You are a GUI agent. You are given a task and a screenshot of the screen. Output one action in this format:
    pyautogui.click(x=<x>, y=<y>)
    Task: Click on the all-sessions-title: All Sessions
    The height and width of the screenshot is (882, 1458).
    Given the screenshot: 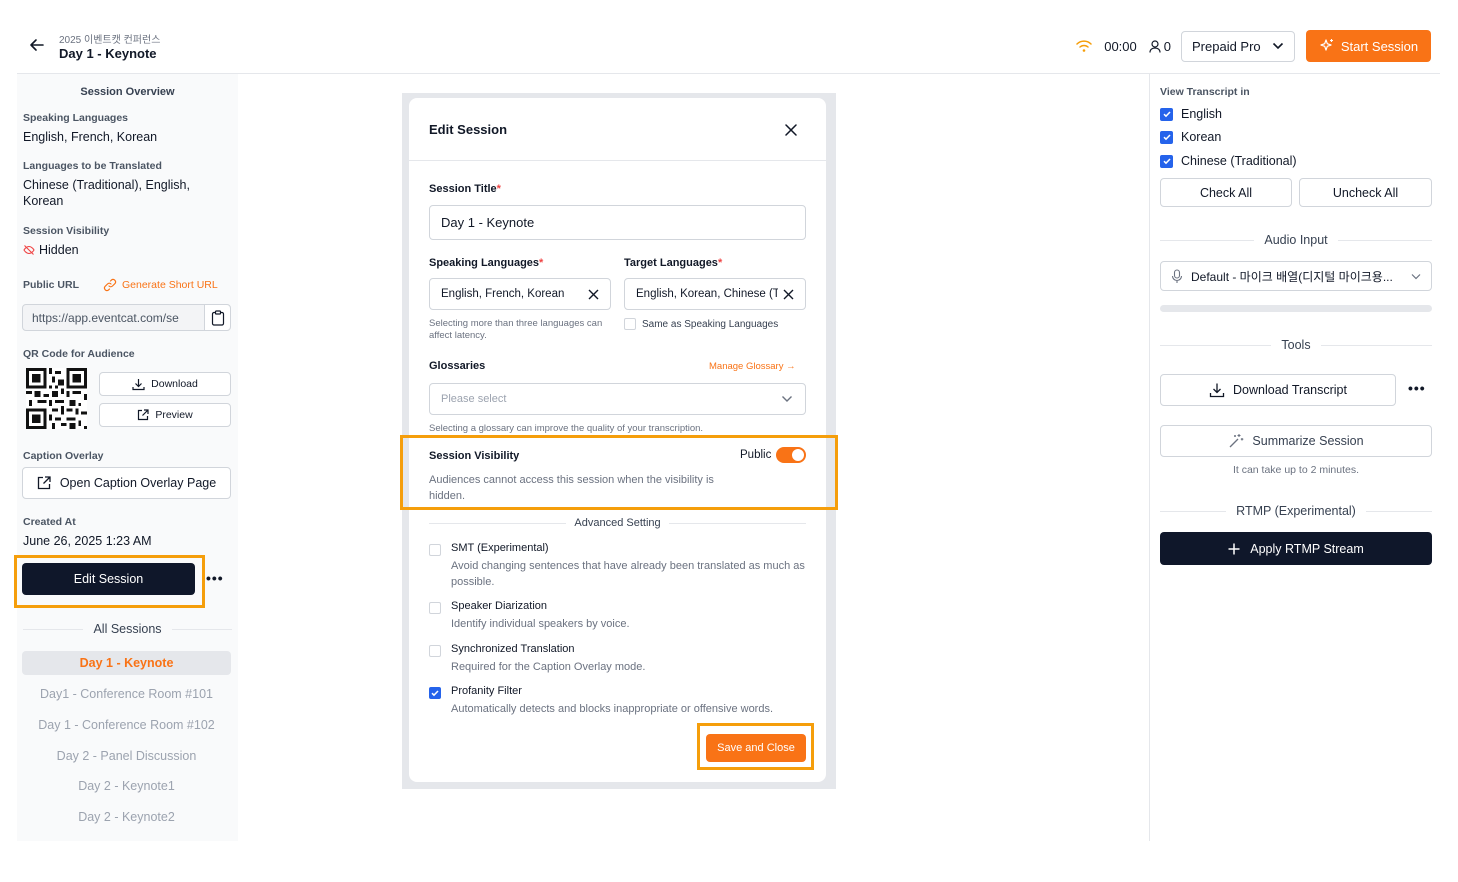 What is the action you would take?
    pyautogui.click(x=127, y=629)
    